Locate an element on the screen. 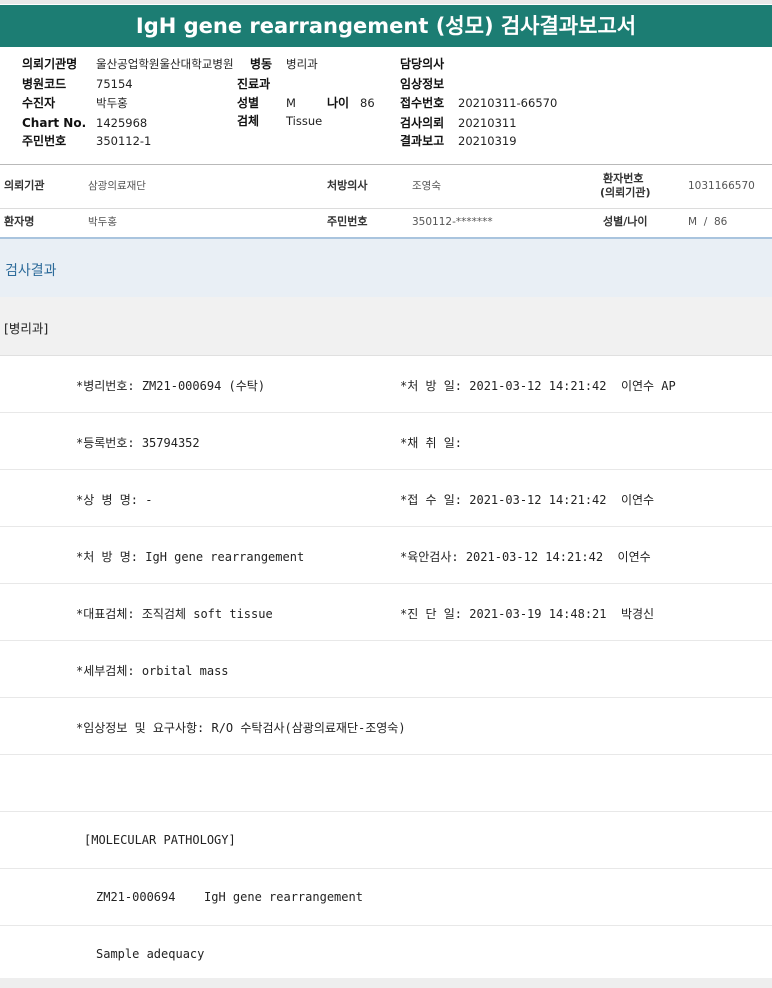  result-row: *세부검체: orbital mass is located at coordinates (386, 669).